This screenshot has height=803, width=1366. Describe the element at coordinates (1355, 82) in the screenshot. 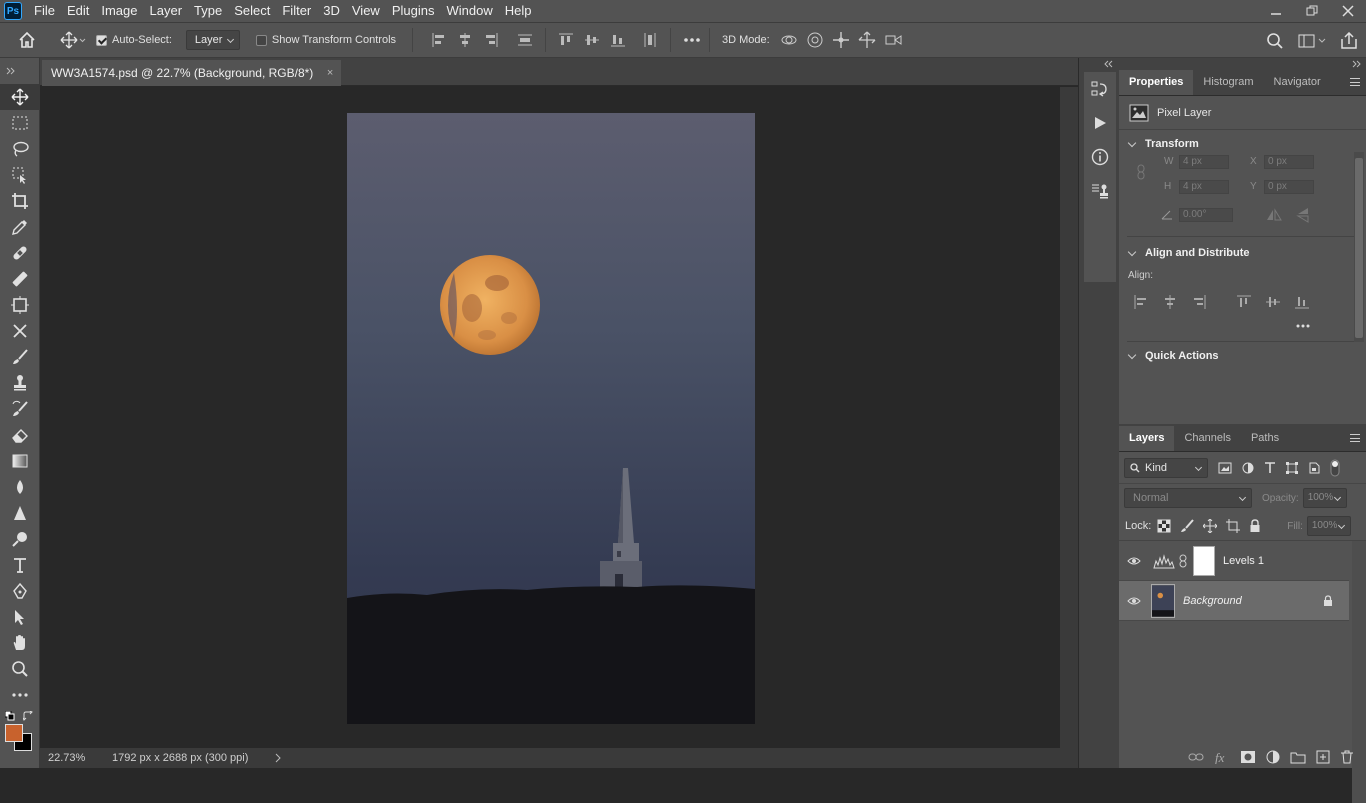

I see `properties-panel-menu-icon` at that location.